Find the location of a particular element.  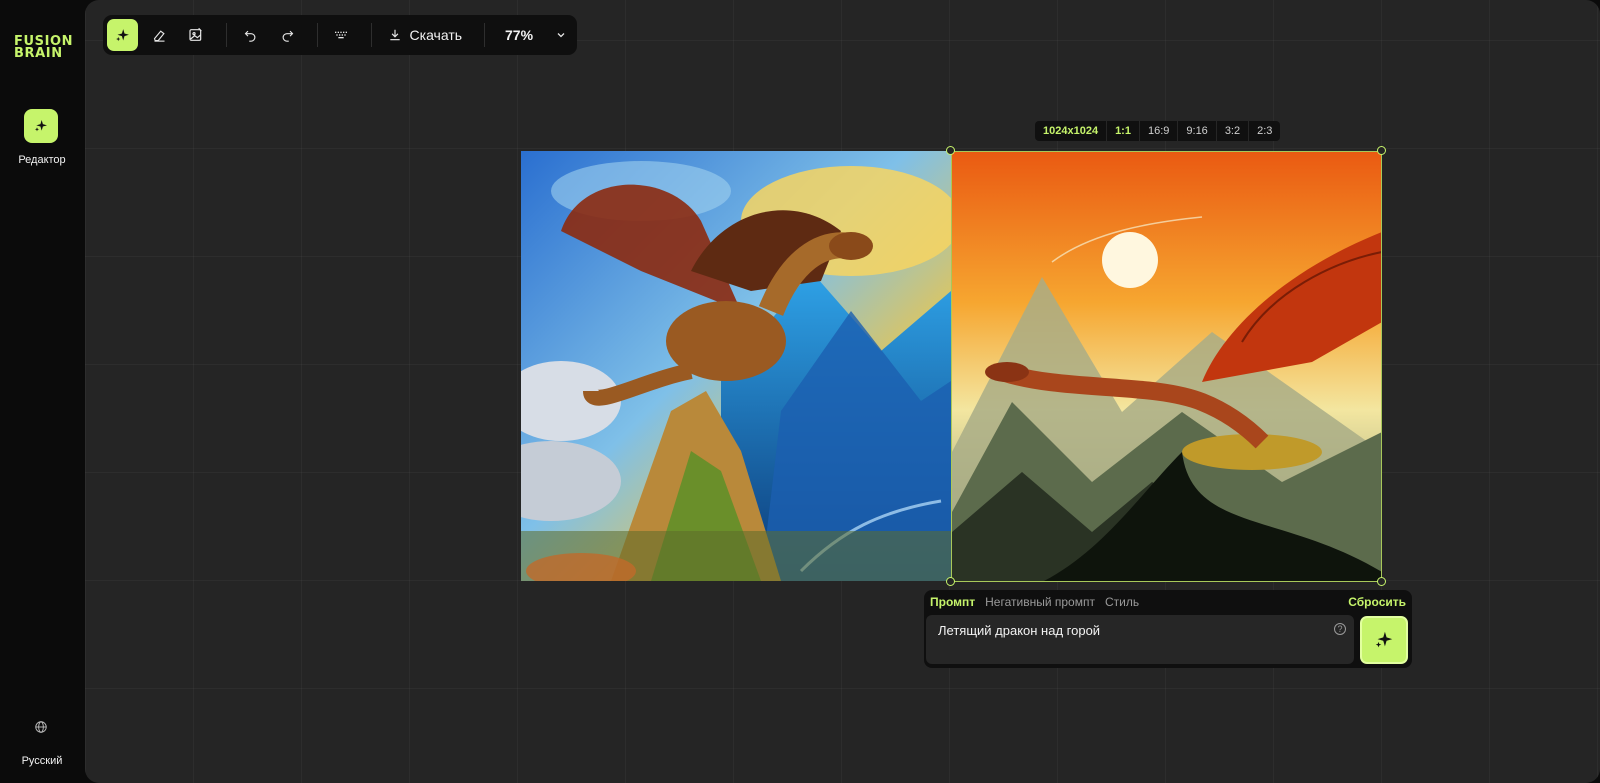

eraser-tool-button is located at coordinates (159, 35).